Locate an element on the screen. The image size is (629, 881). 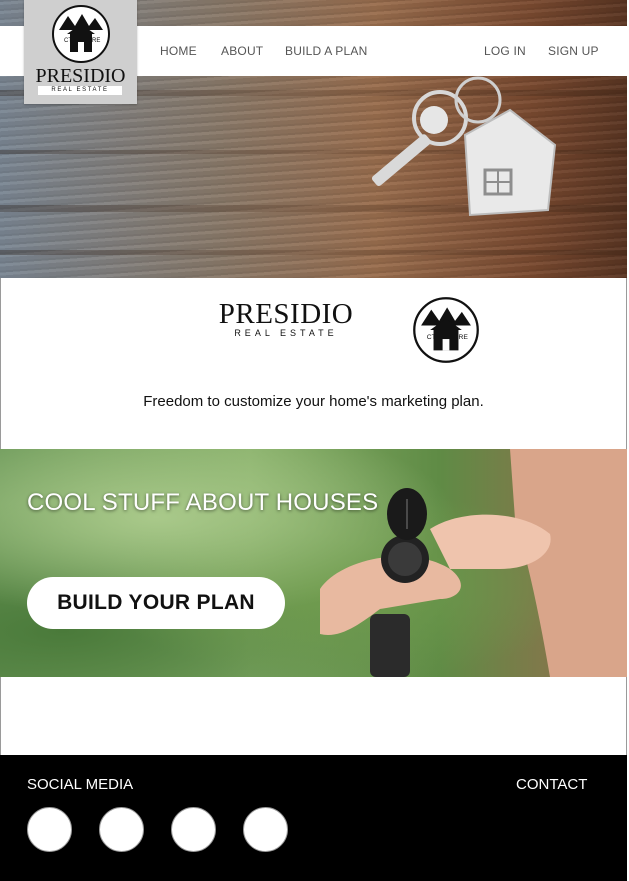
emblem-left-label: CT is located at coordinates (68, 41).